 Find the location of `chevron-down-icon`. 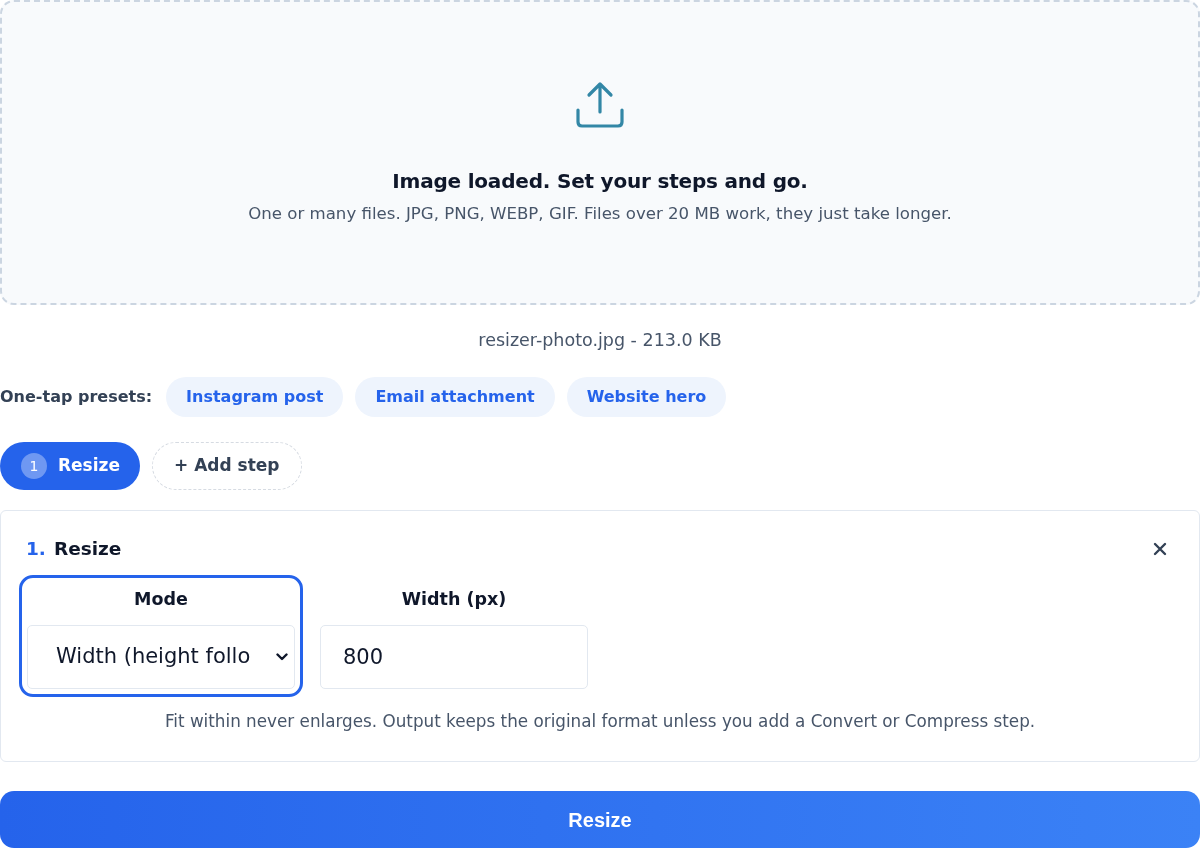

chevron-down-icon is located at coordinates (282, 657).